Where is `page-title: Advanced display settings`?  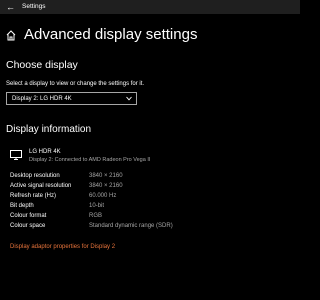
page-title: Advanced display settings is located at coordinates (111, 34).